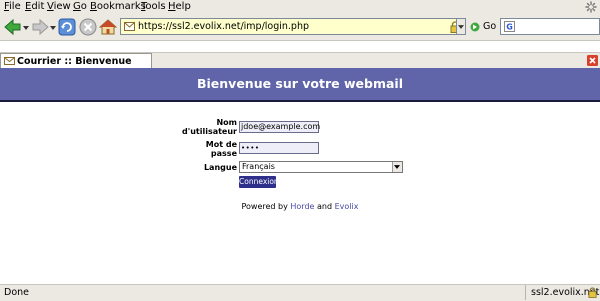 The height and width of the screenshot is (301, 600). Describe the element at coordinates (40, 27) in the screenshot. I see `forward-arrow-icon` at that location.